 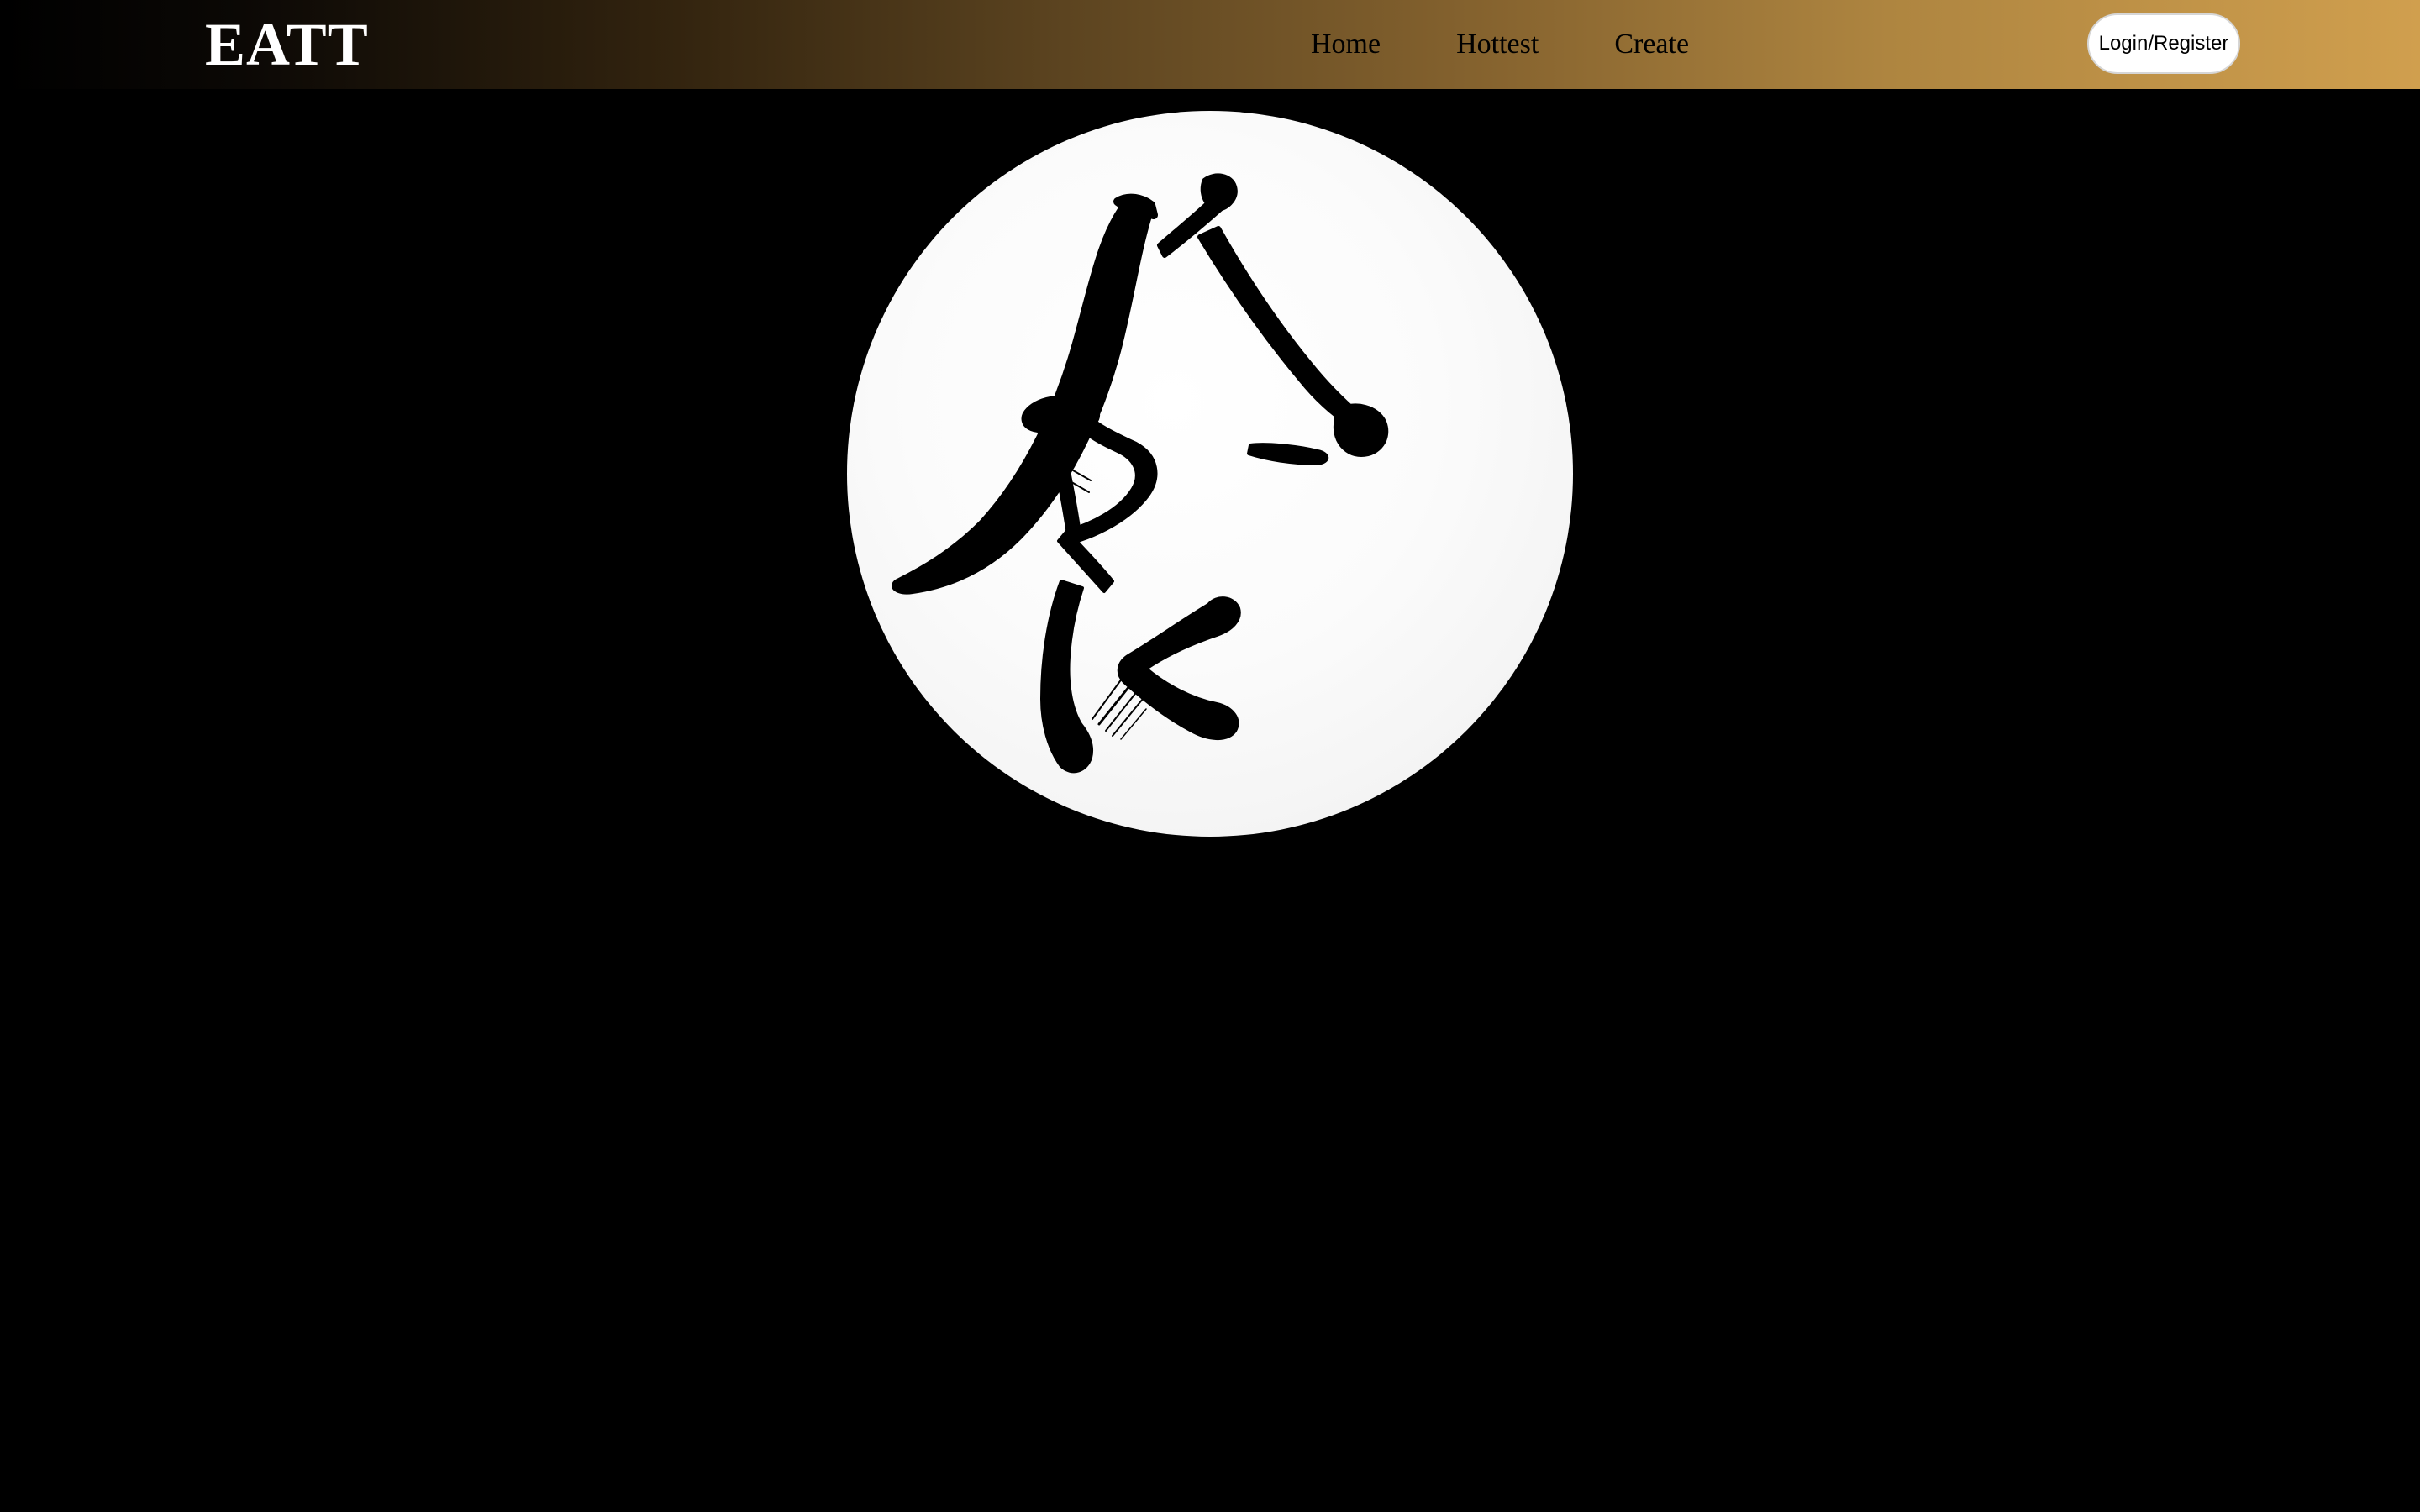 What do you see at coordinates (1140, 473) in the screenshot?
I see `calligraphy-icon` at bounding box center [1140, 473].